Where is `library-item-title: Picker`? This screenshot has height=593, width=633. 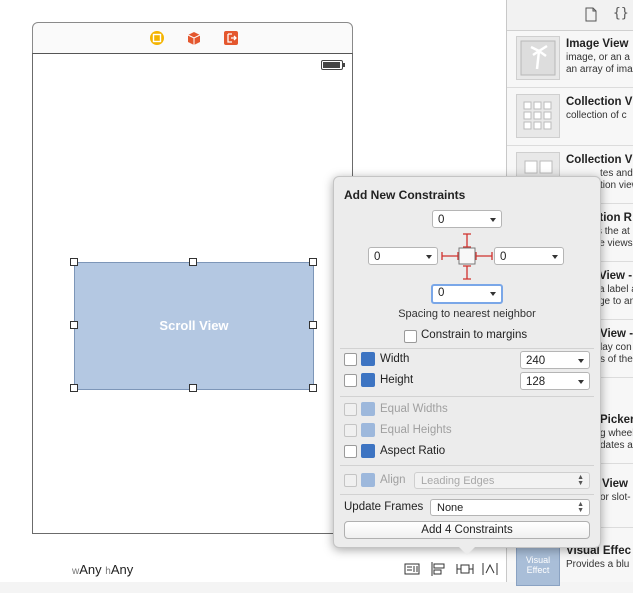 library-item-title: Picker is located at coordinates (616, 420).